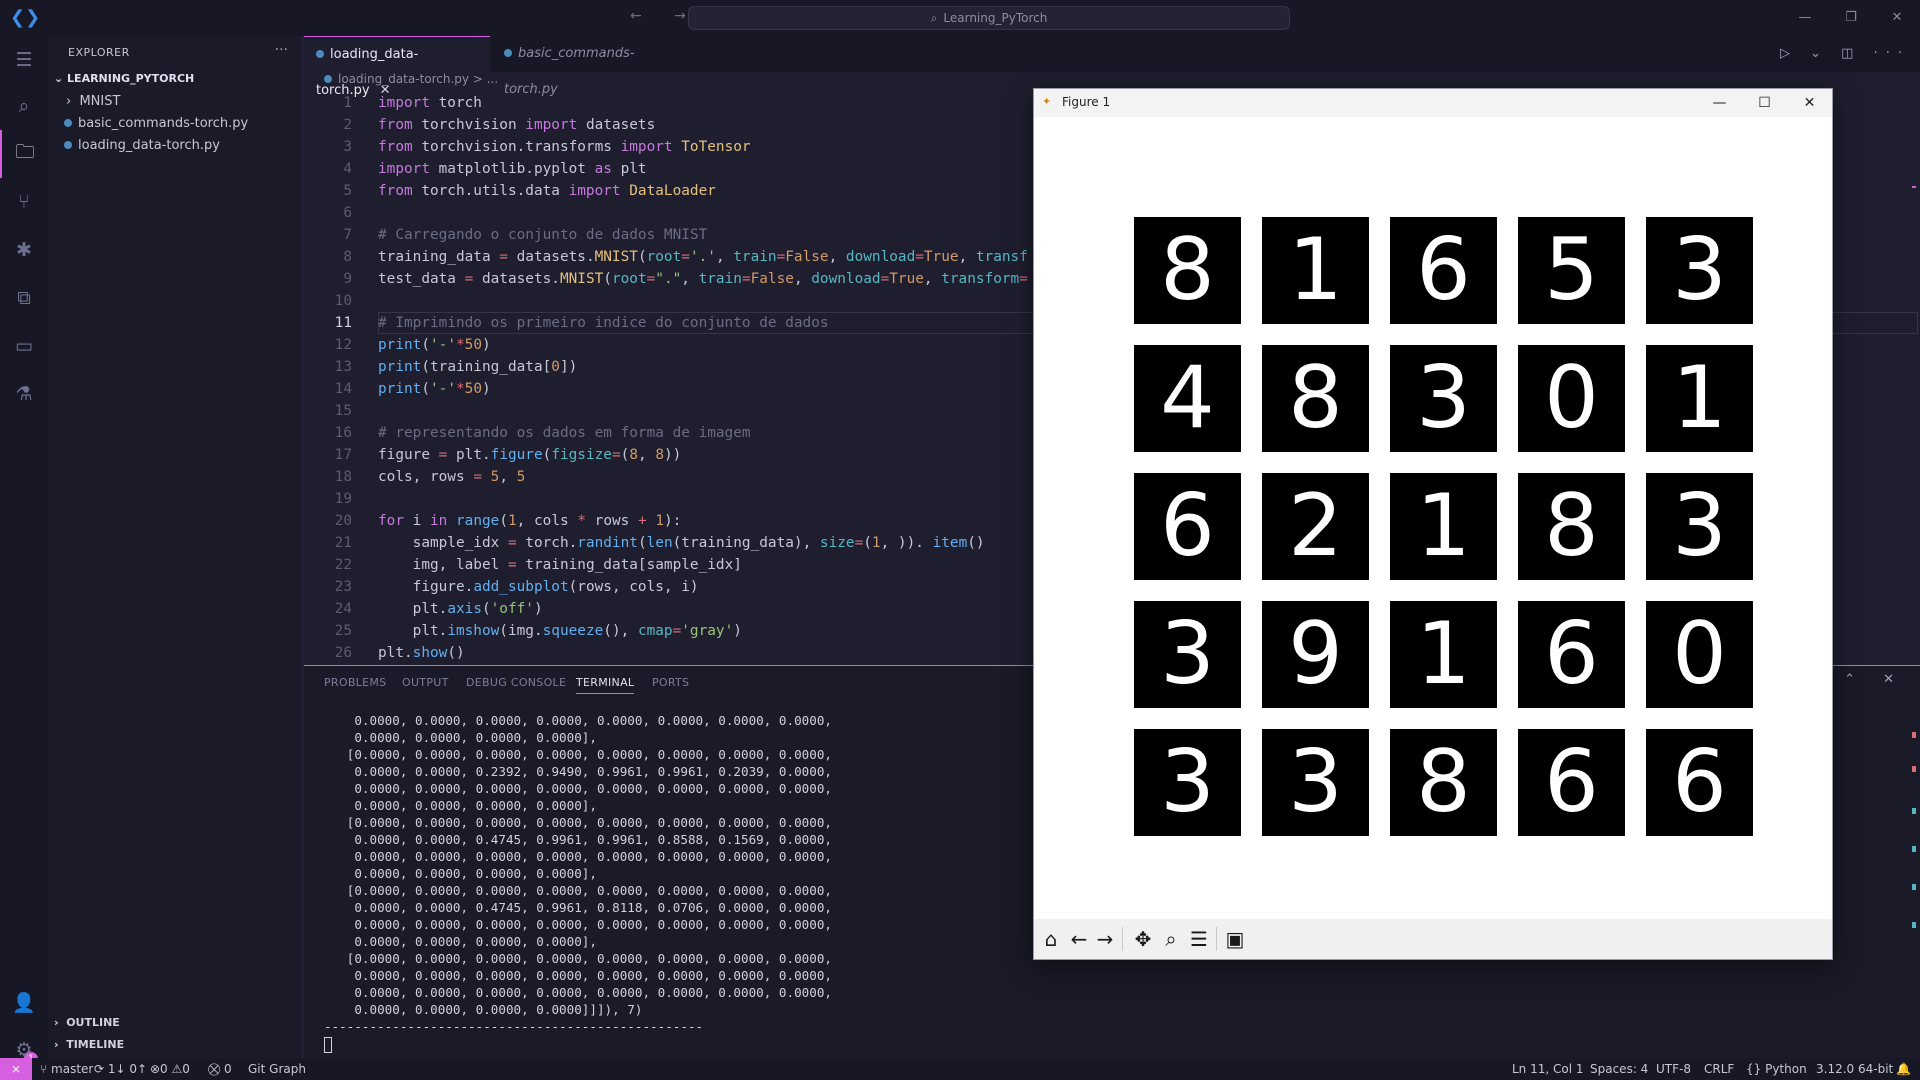 The height and width of the screenshot is (1080, 1920). Describe the element at coordinates (1903, 1069) in the screenshot. I see `notifications-bell-icon: 🔔` at that location.